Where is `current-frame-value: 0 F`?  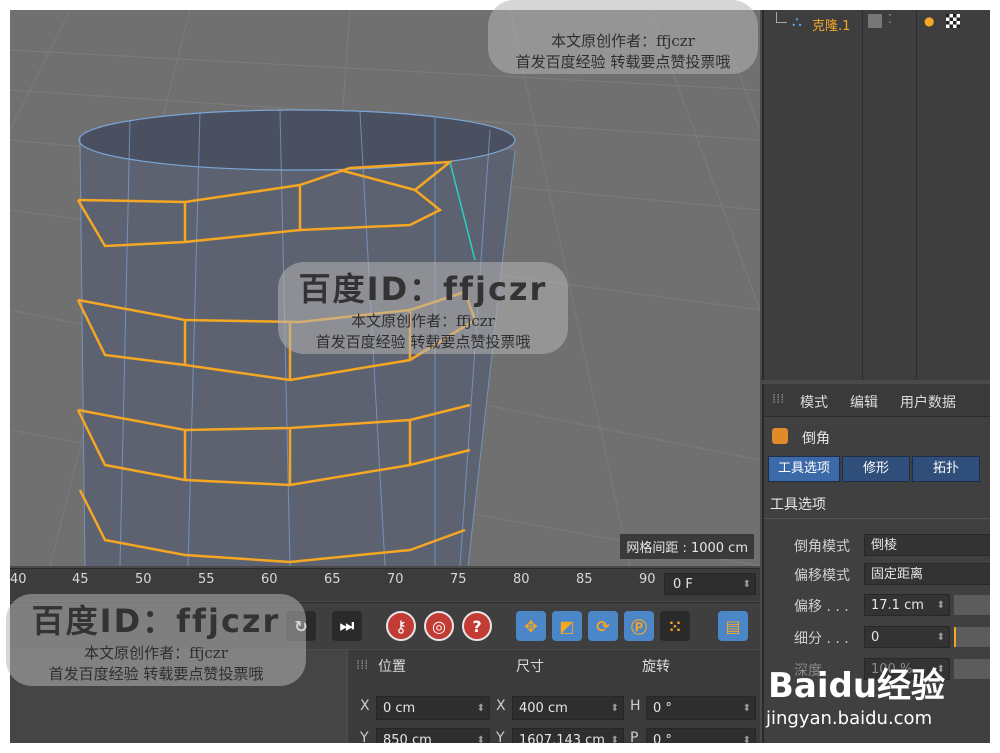 current-frame-value: 0 F is located at coordinates (683, 584).